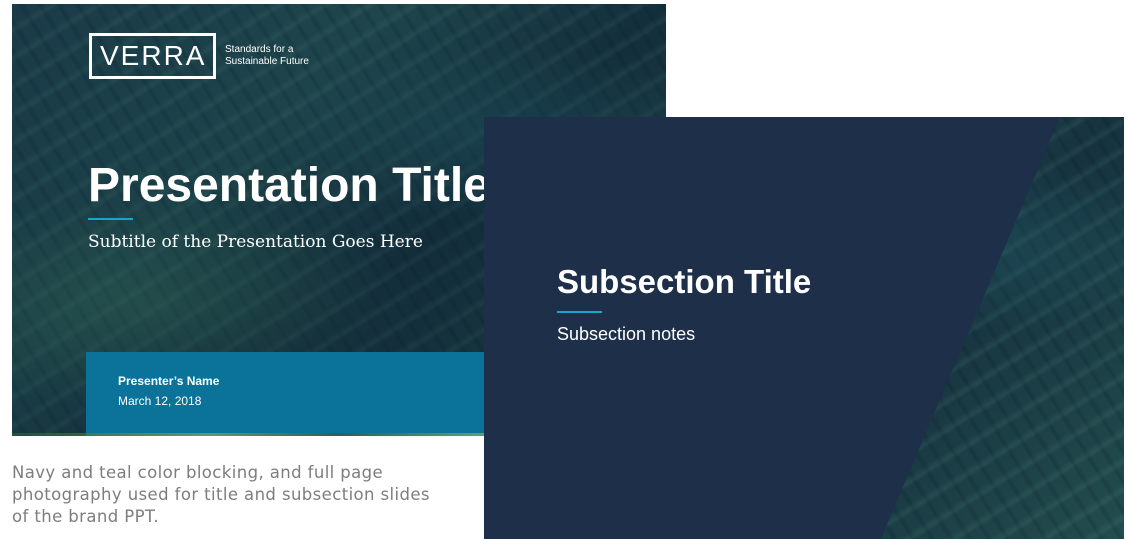  Describe the element at coordinates (169, 381) in the screenshot. I see `presenter-name: Presenter’s Name` at that location.